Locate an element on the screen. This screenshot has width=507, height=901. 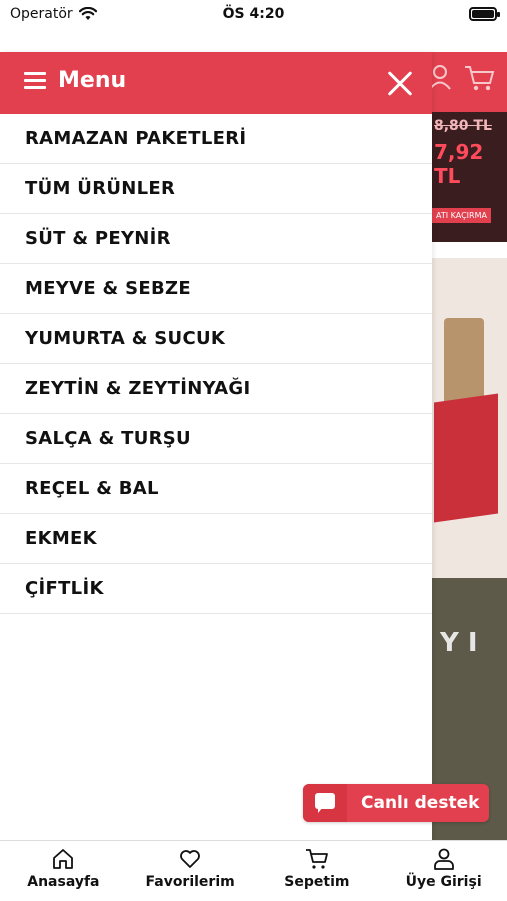
menu-item-yumurta-sucuk: YUMURTA & SUCUK is located at coordinates (216, 339).